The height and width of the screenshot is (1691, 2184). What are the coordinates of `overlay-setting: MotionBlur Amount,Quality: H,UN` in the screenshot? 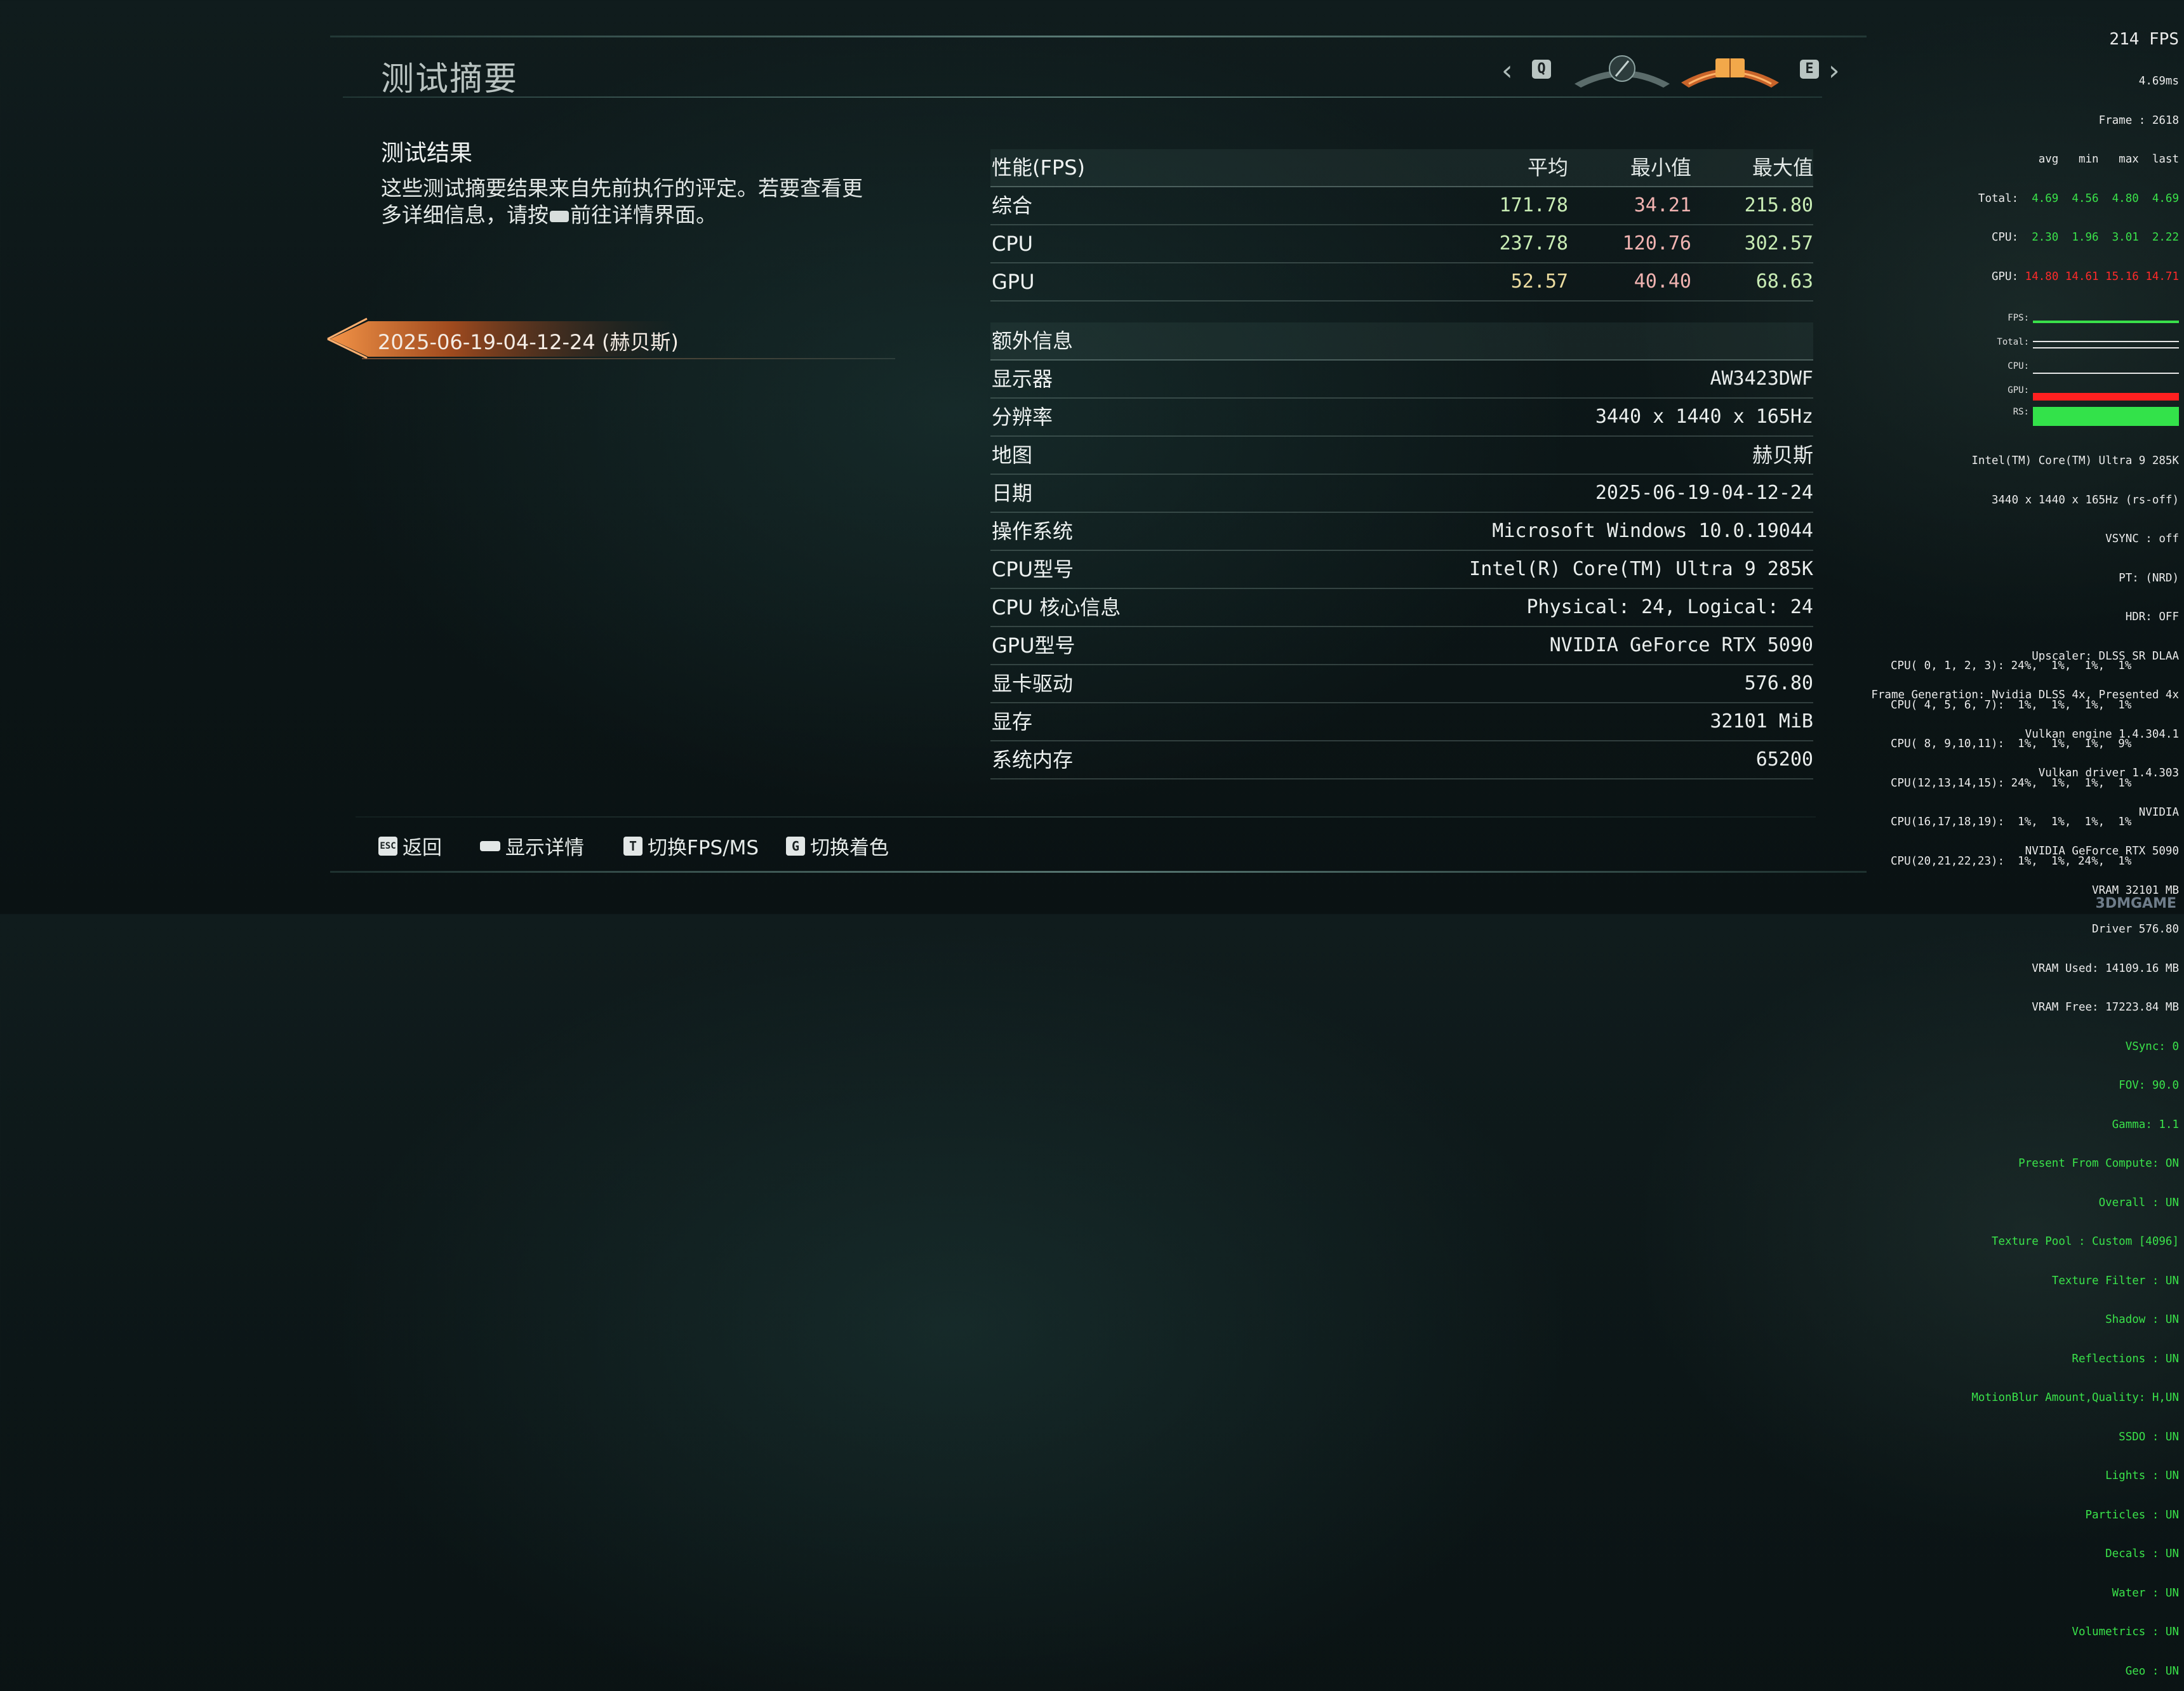 It's located at (2075, 1397).